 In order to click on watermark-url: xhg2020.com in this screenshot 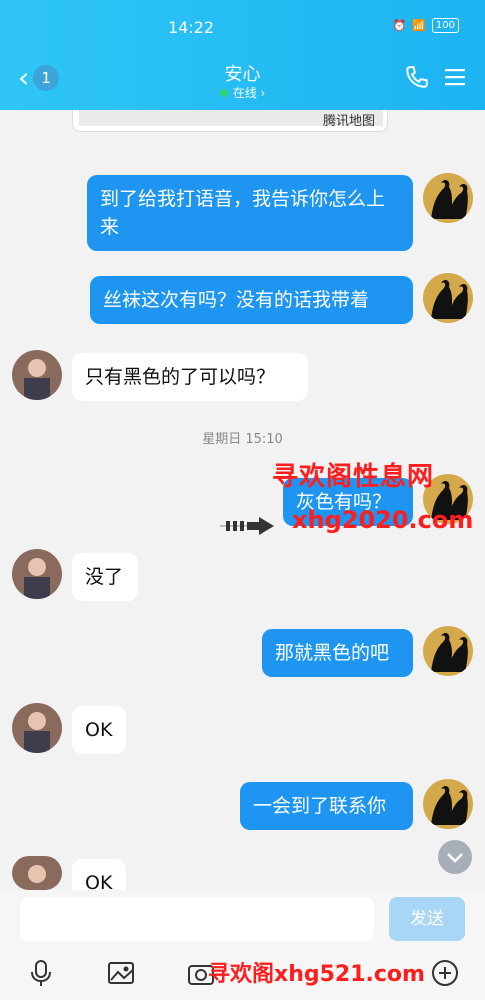, I will do `click(383, 520)`.